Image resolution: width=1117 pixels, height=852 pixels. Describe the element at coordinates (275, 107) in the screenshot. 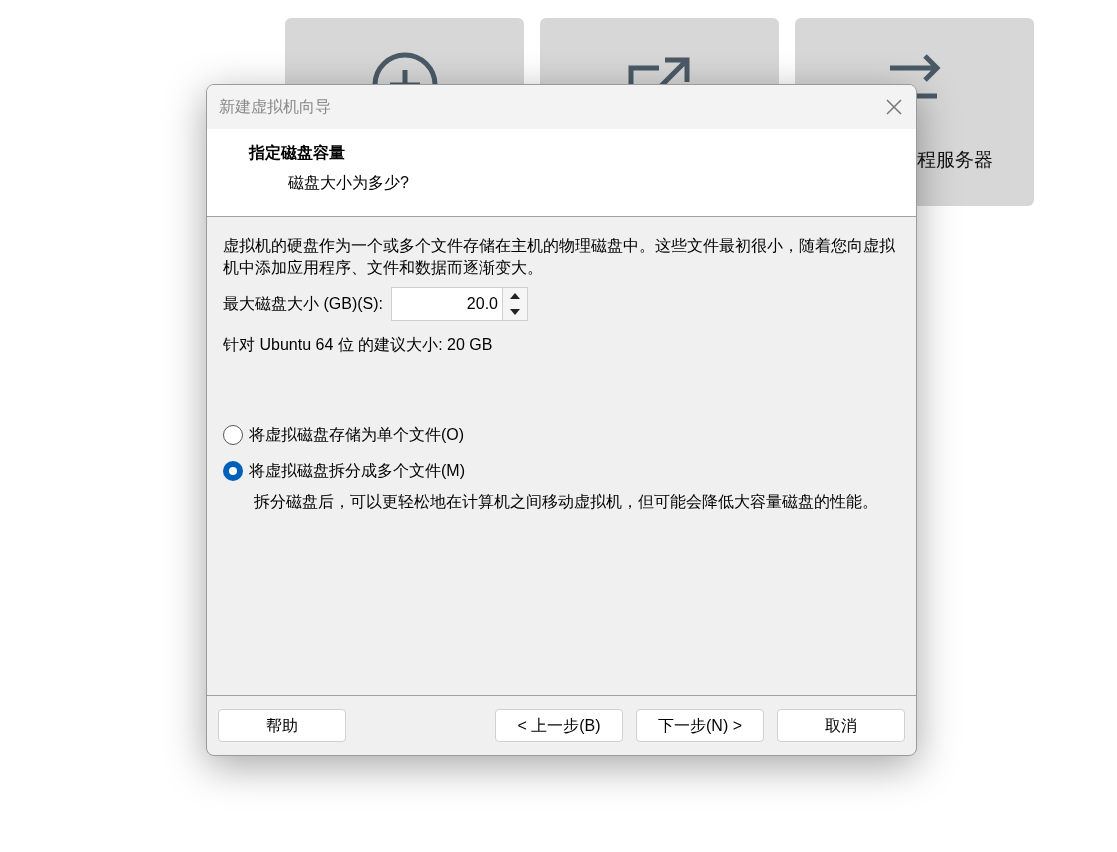

I see `window-title: 新建虚拟机向导` at that location.